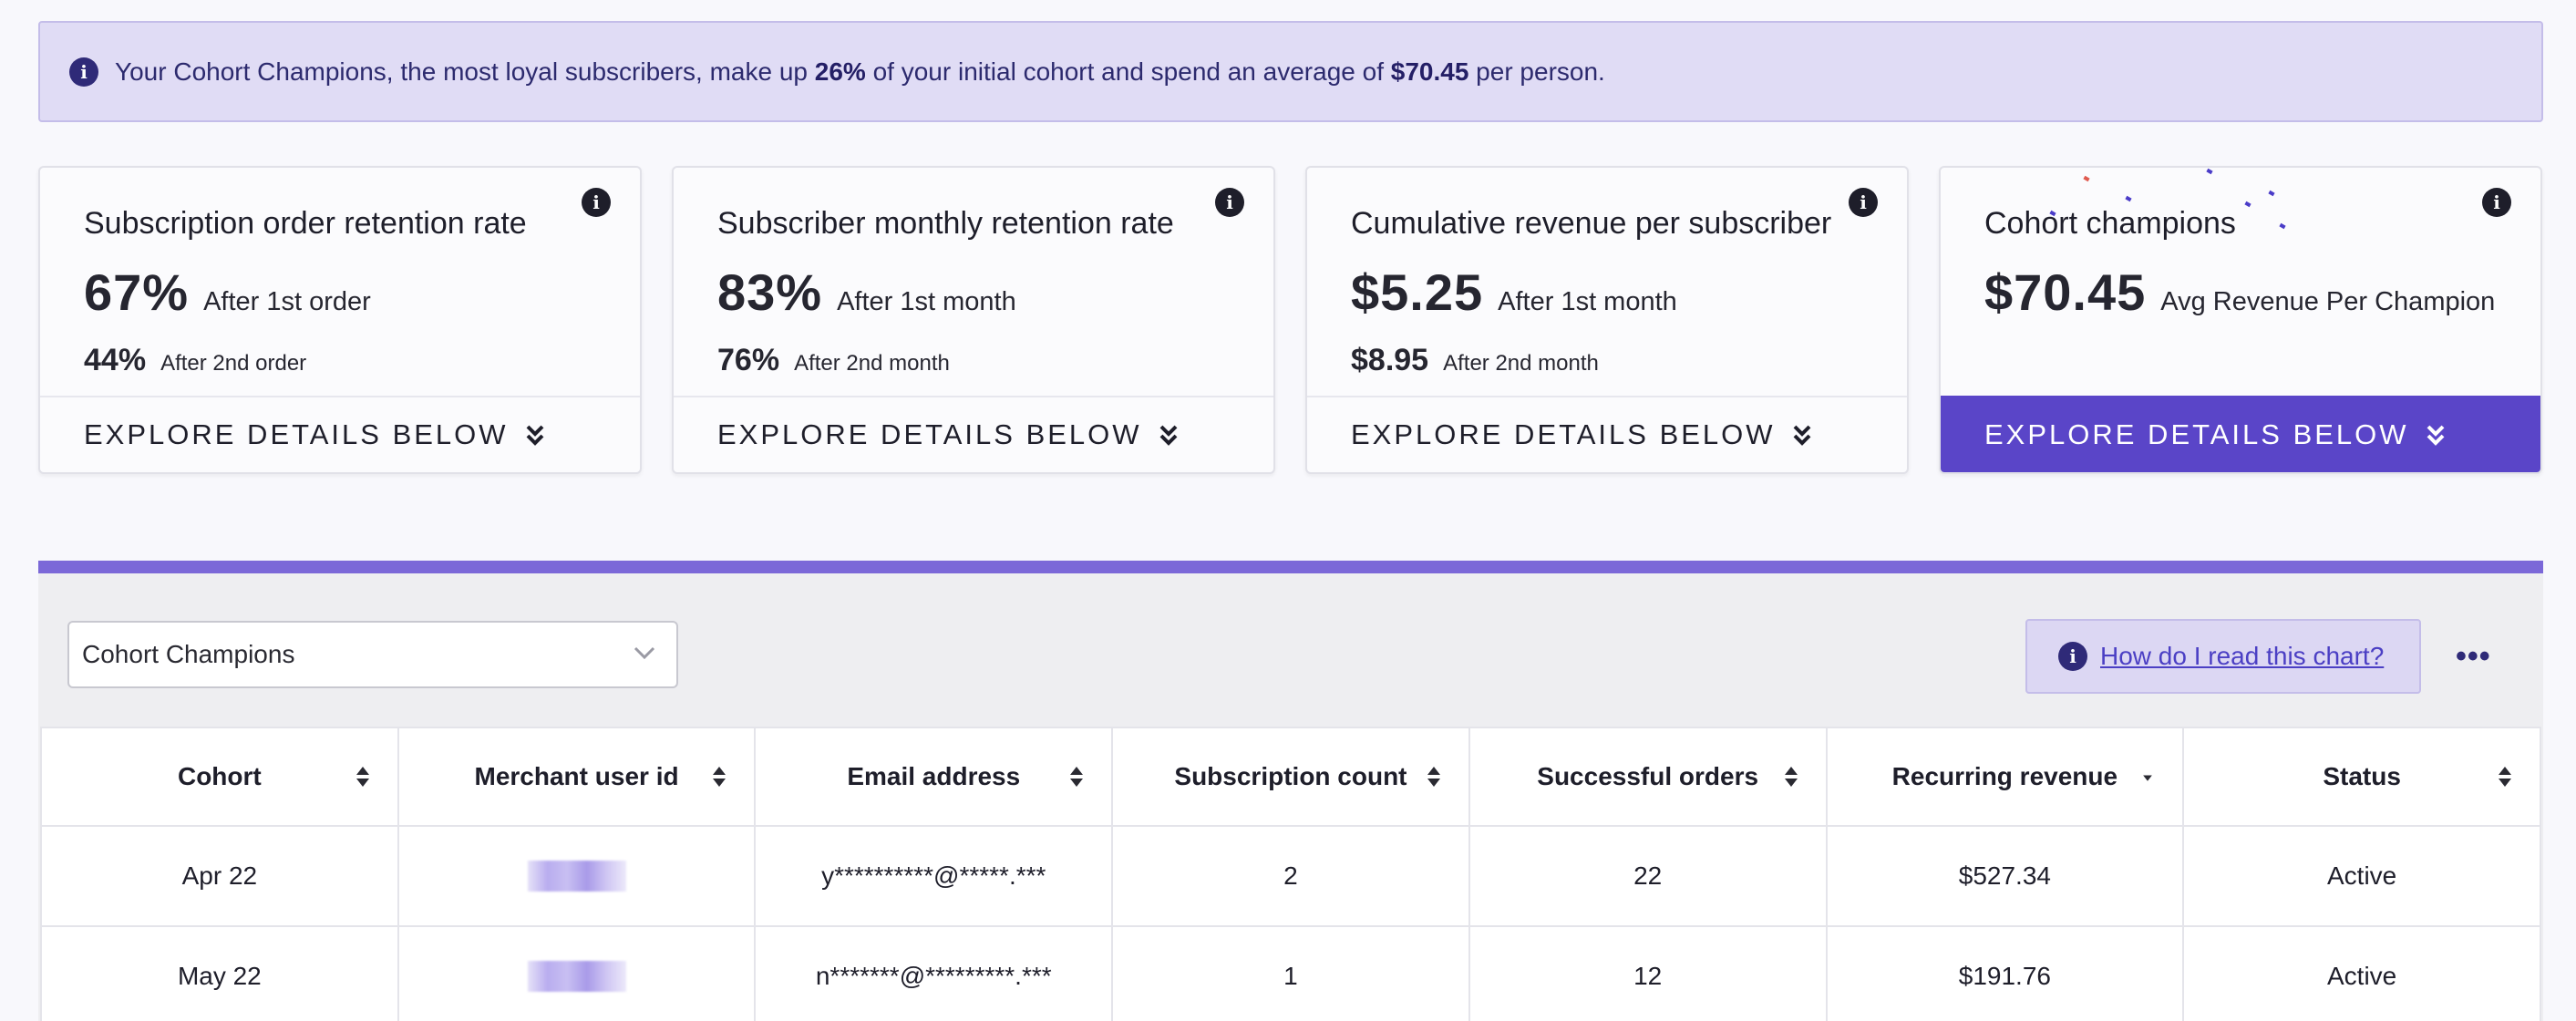 The width and height of the screenshot is (2576, 1021). Describe the element at coordinates (1648, 777) in the screenshot. I see `column-header-successful-orders: Successful orders` at that location.